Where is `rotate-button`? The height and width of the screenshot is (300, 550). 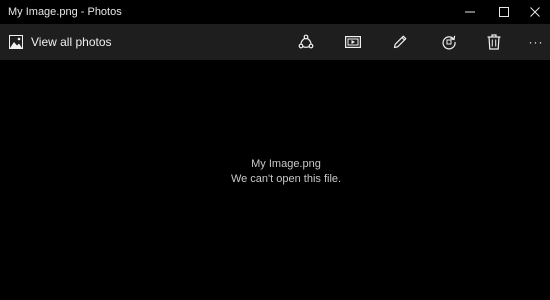 rotate-button is located at coordinates (449, 42).